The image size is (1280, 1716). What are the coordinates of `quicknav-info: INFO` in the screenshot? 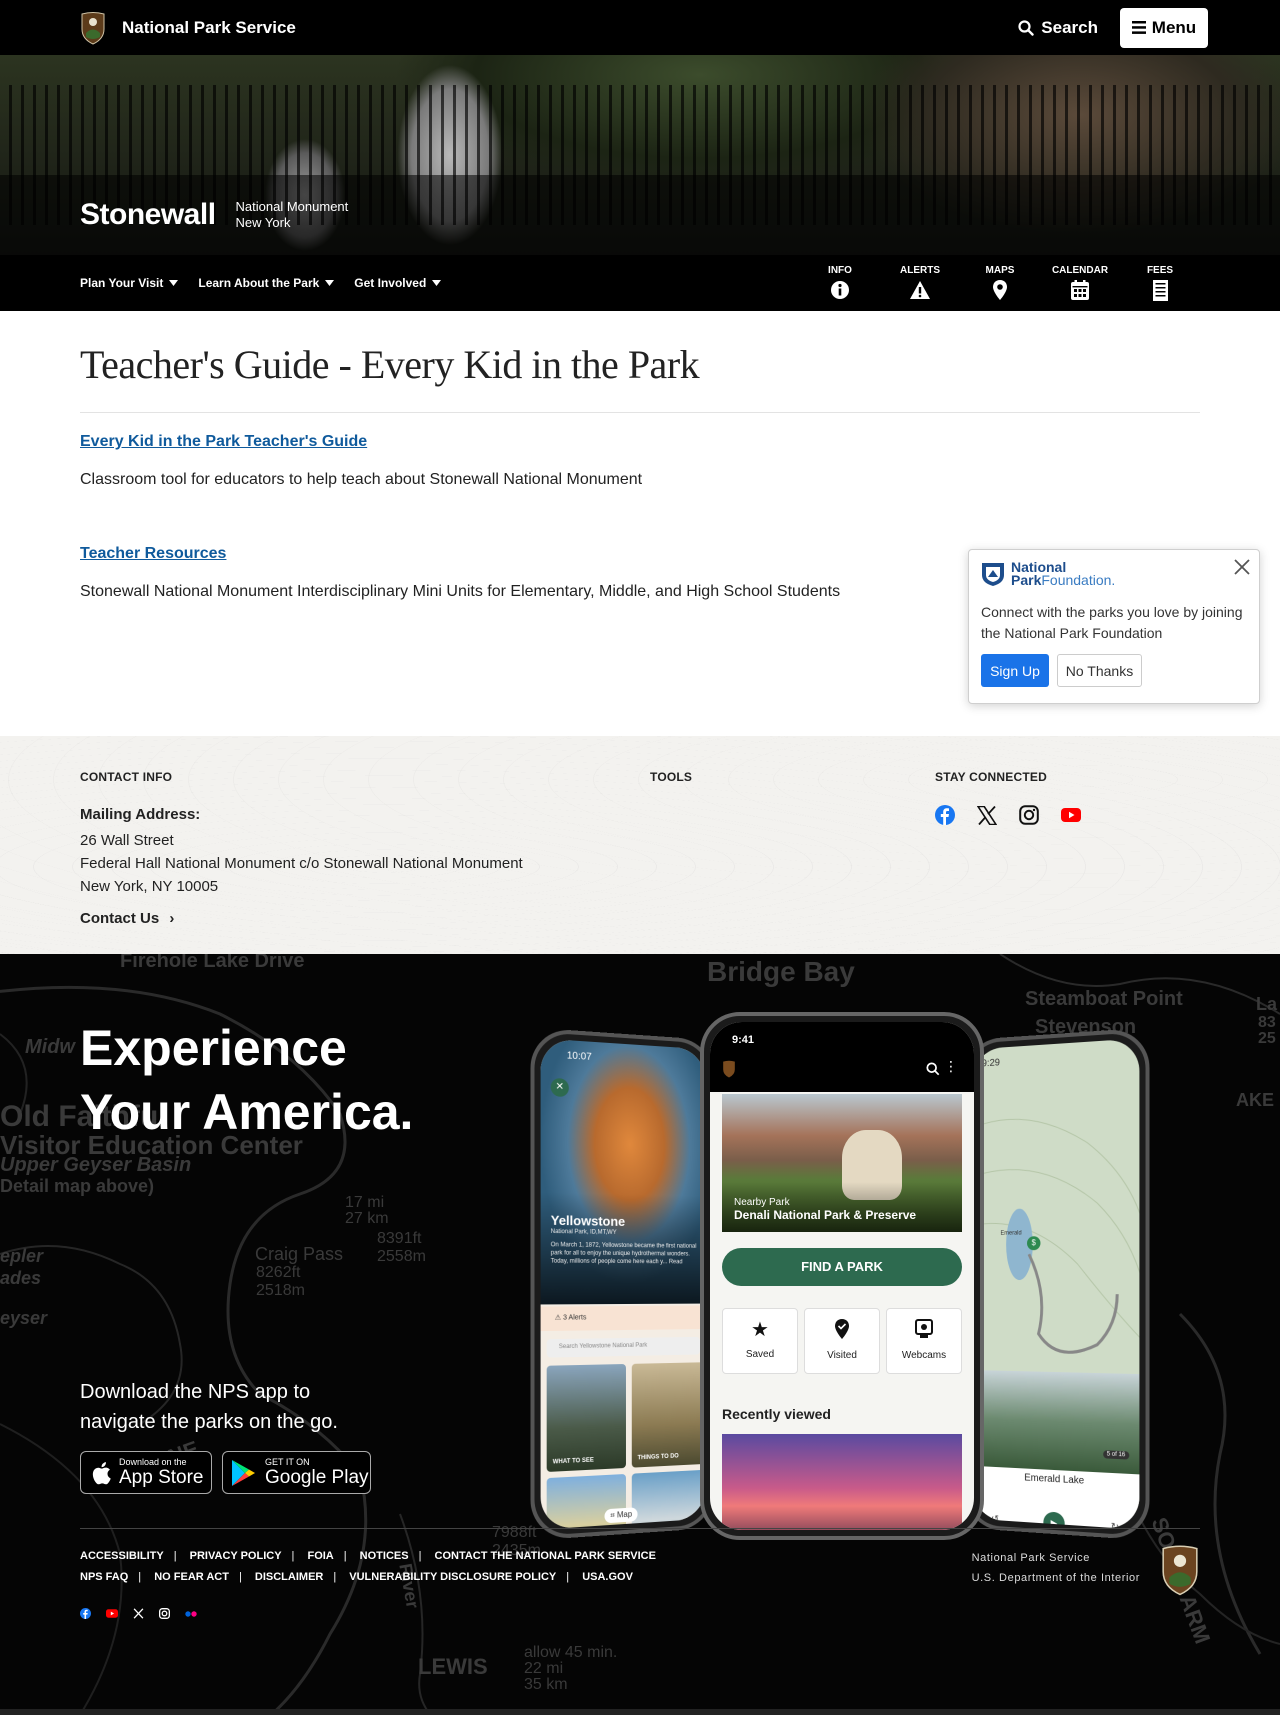 It's located at (840, 283).